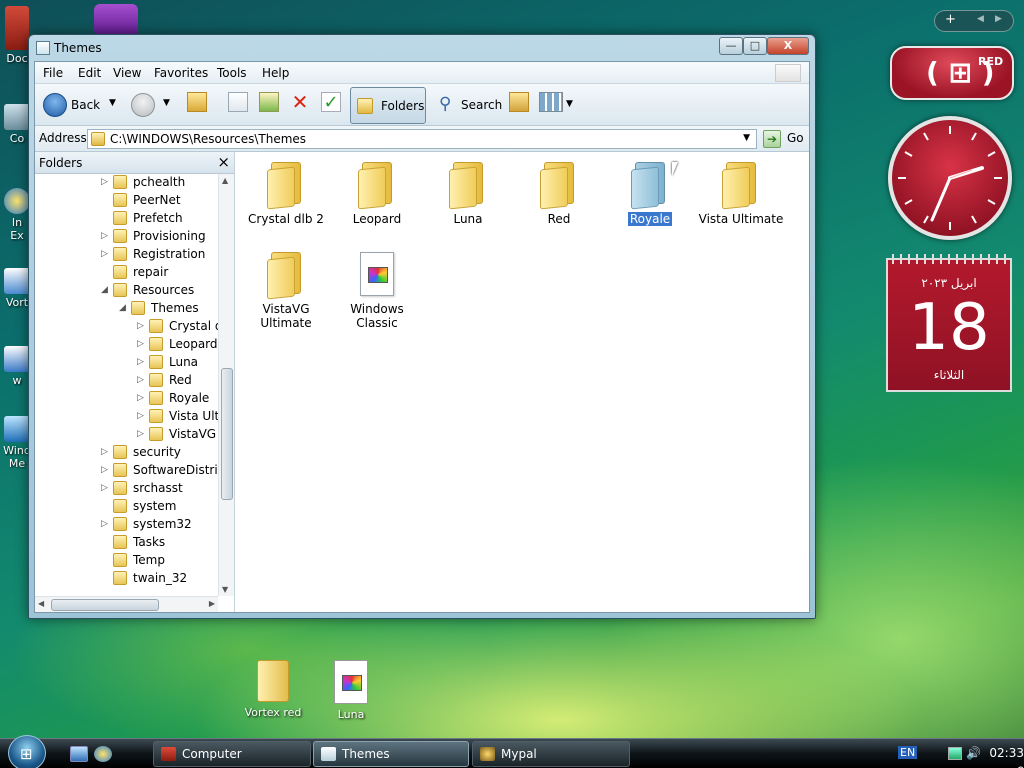  Describe the element at coordinates (126, 399) in the screenshot. I see `tree-item: ▷ Royale` at that location.